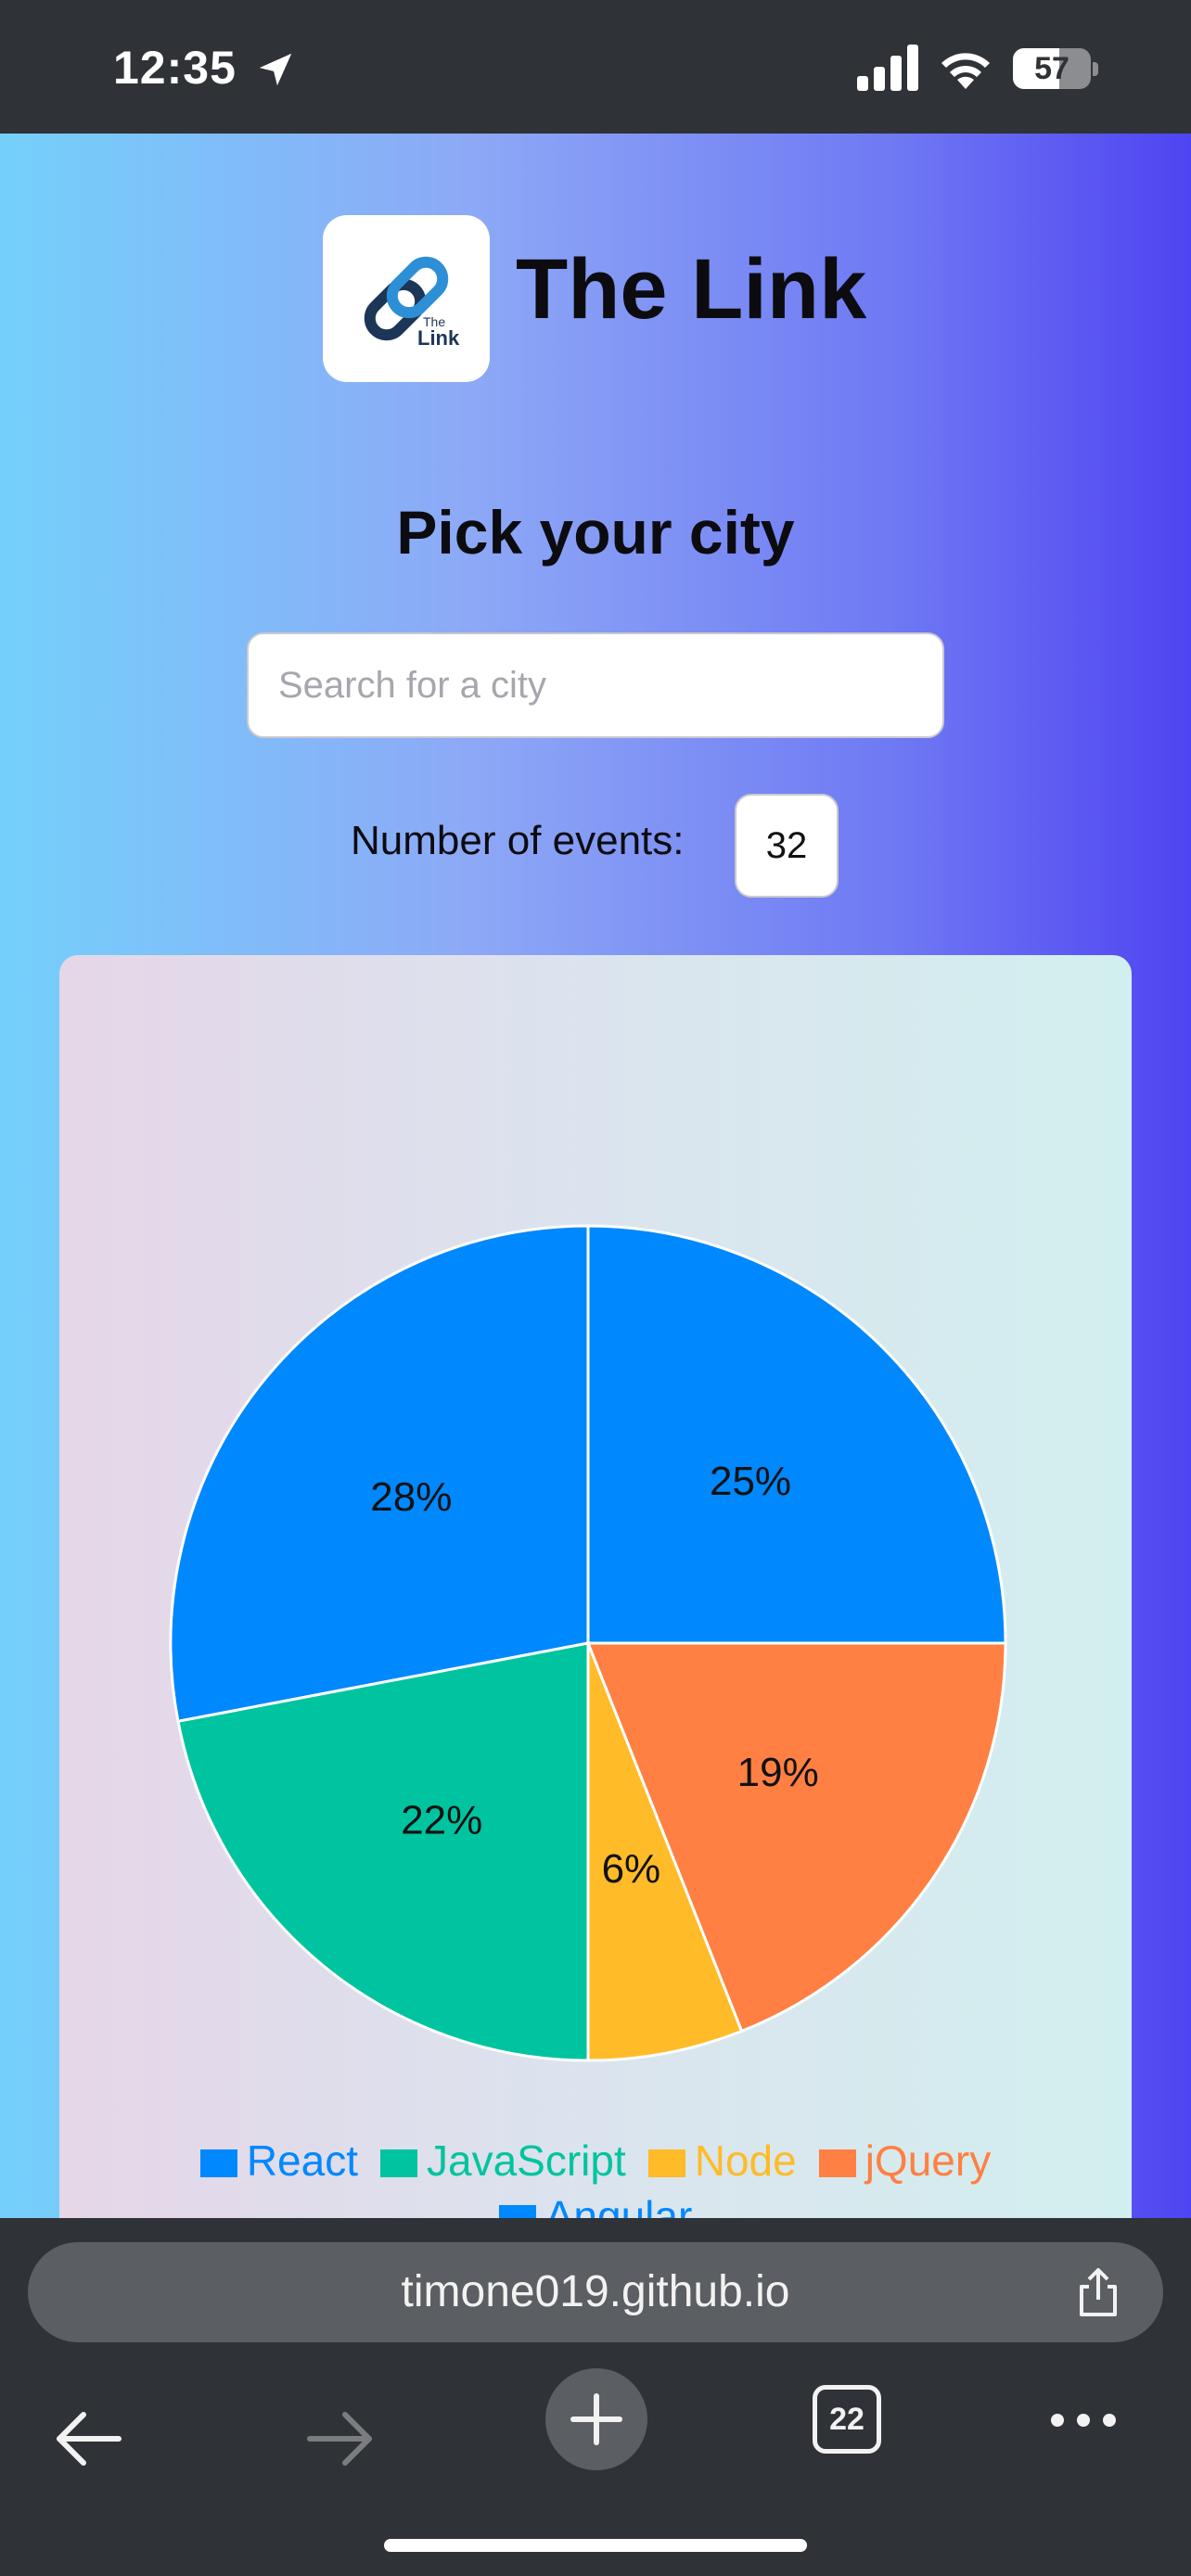  What do you see at coordinates (928, 2160) in the screenshot?
I see `legend-label: jQuery` at bounding box center [928, 2160].